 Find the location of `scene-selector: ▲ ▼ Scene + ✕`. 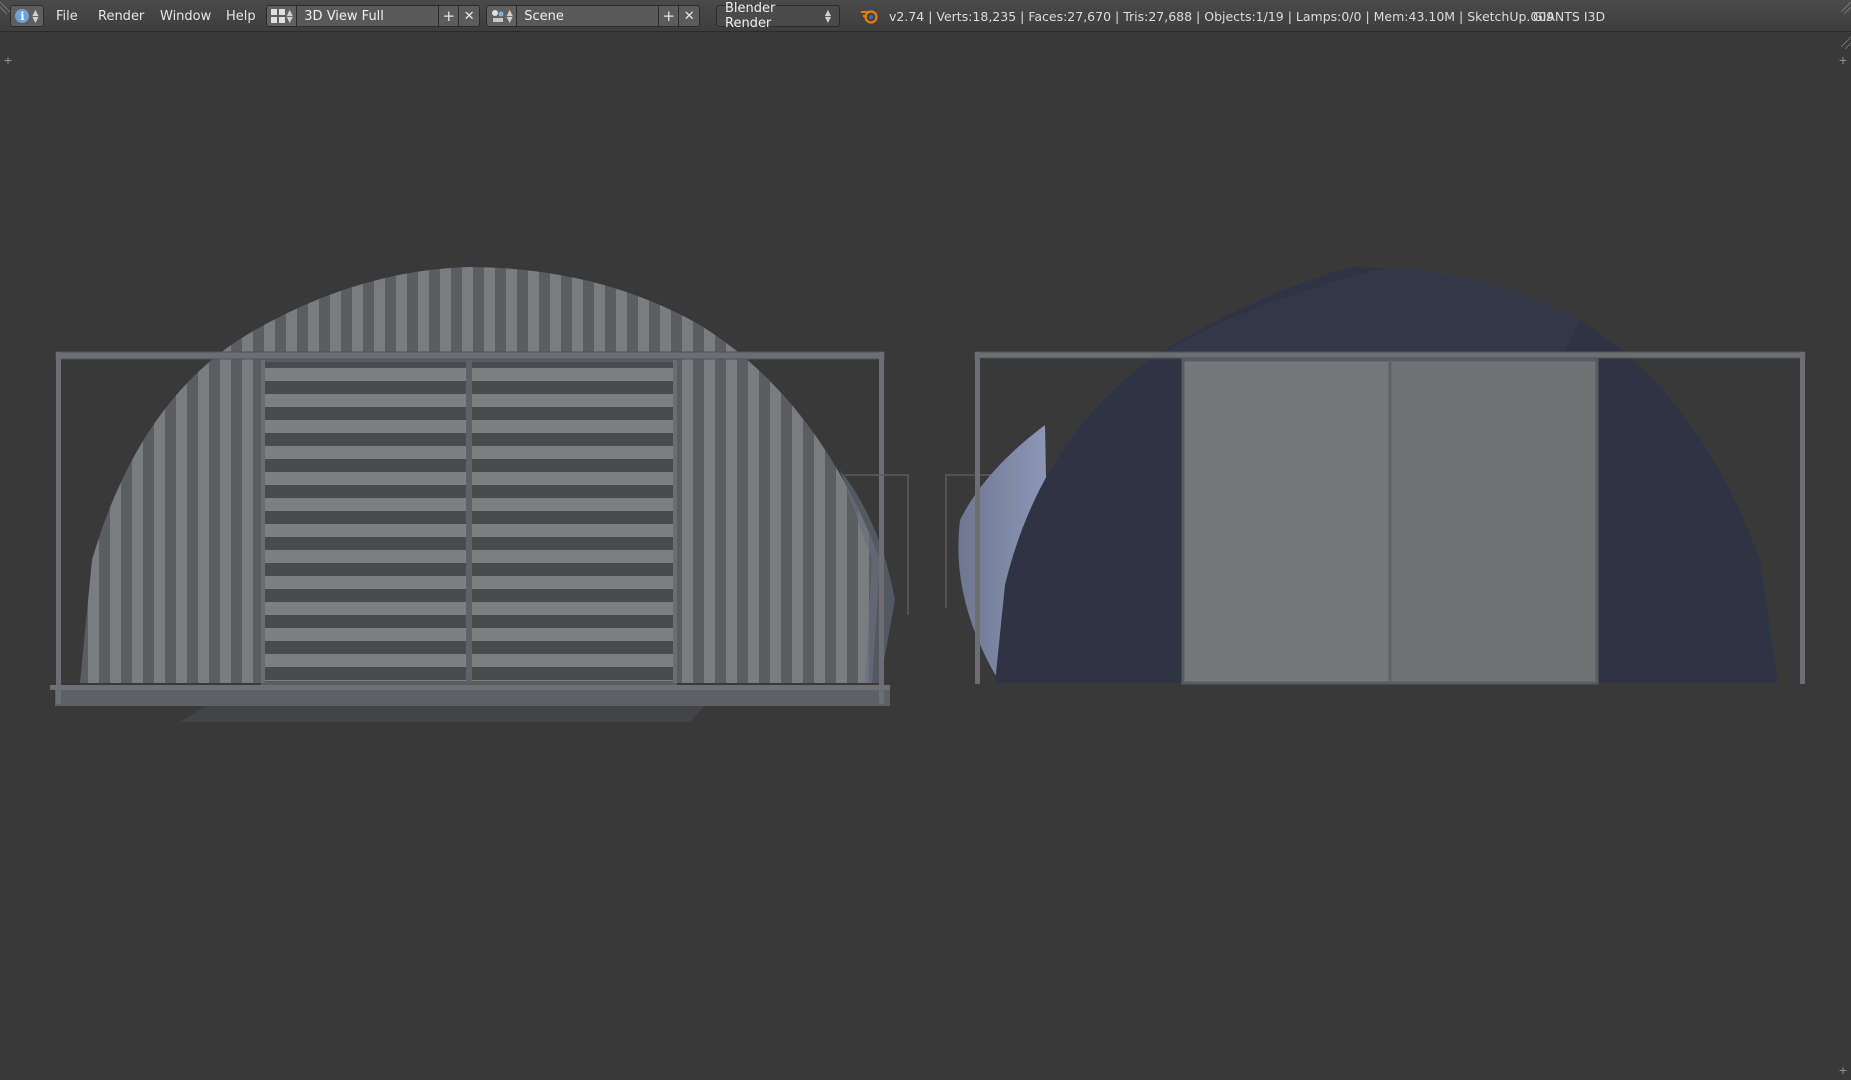

scene-selector: ▲ ▼ Scene + ✕ is located at coordinates (593, 16).